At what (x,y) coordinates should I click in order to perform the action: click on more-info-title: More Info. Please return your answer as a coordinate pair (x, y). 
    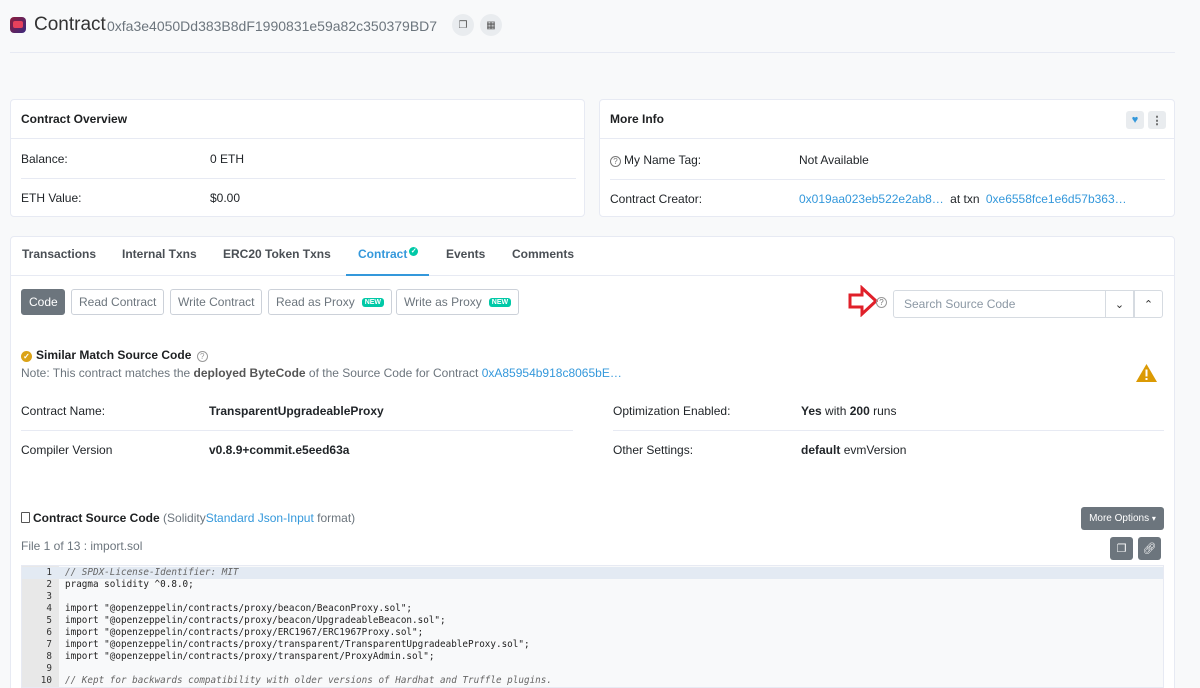
    Looking at the image, I should click on (887, 119).